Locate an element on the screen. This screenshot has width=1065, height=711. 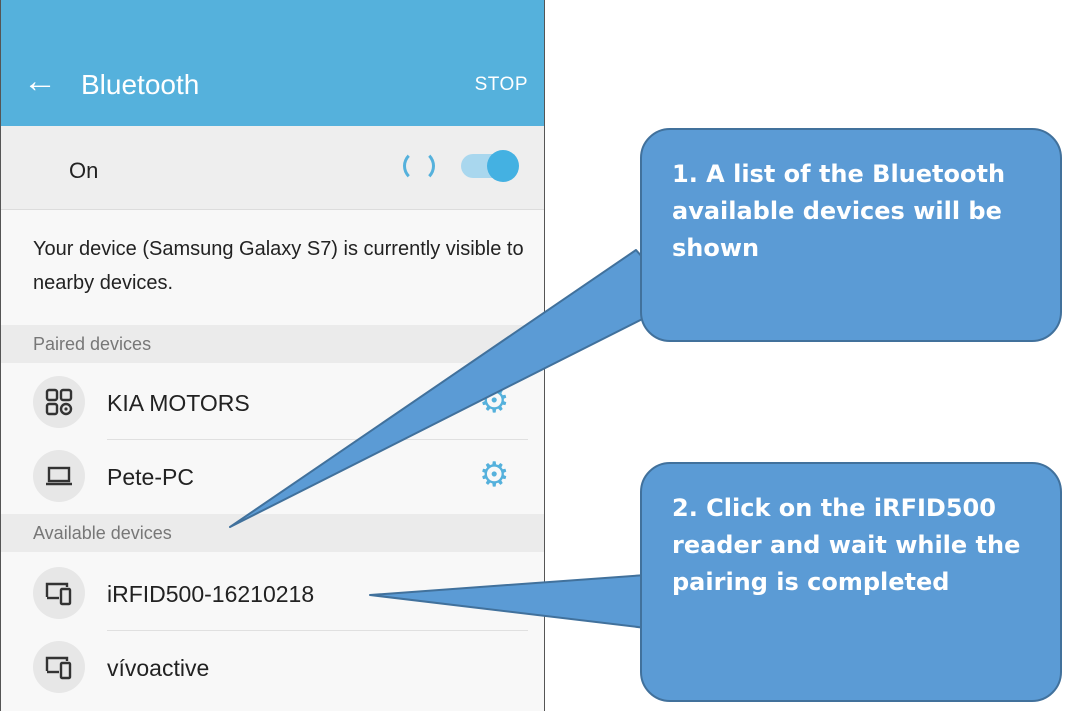
callout2-pointer is located at coordinates (508, 601).